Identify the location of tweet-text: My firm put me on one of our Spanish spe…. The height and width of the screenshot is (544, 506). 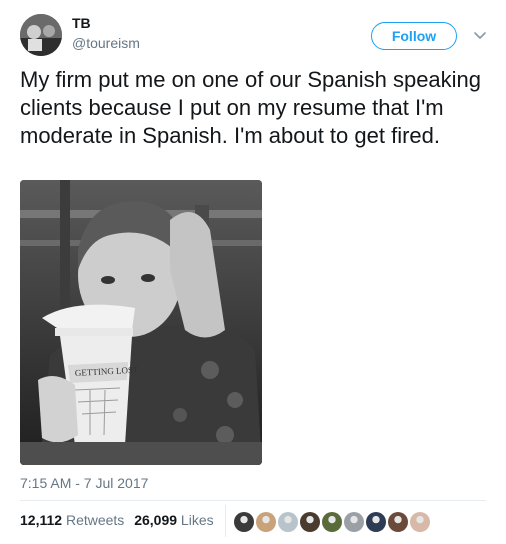
(251, 107).